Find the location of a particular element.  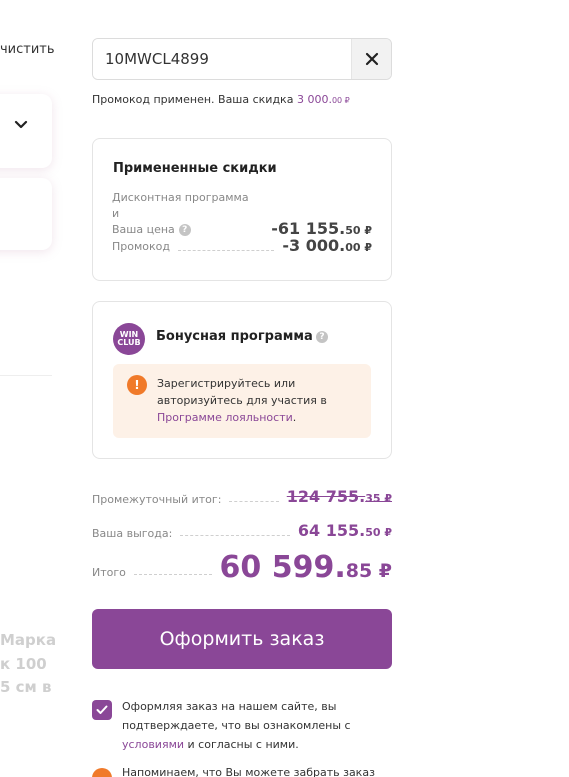

product-text: Марка is located at coordinates (28, 640).